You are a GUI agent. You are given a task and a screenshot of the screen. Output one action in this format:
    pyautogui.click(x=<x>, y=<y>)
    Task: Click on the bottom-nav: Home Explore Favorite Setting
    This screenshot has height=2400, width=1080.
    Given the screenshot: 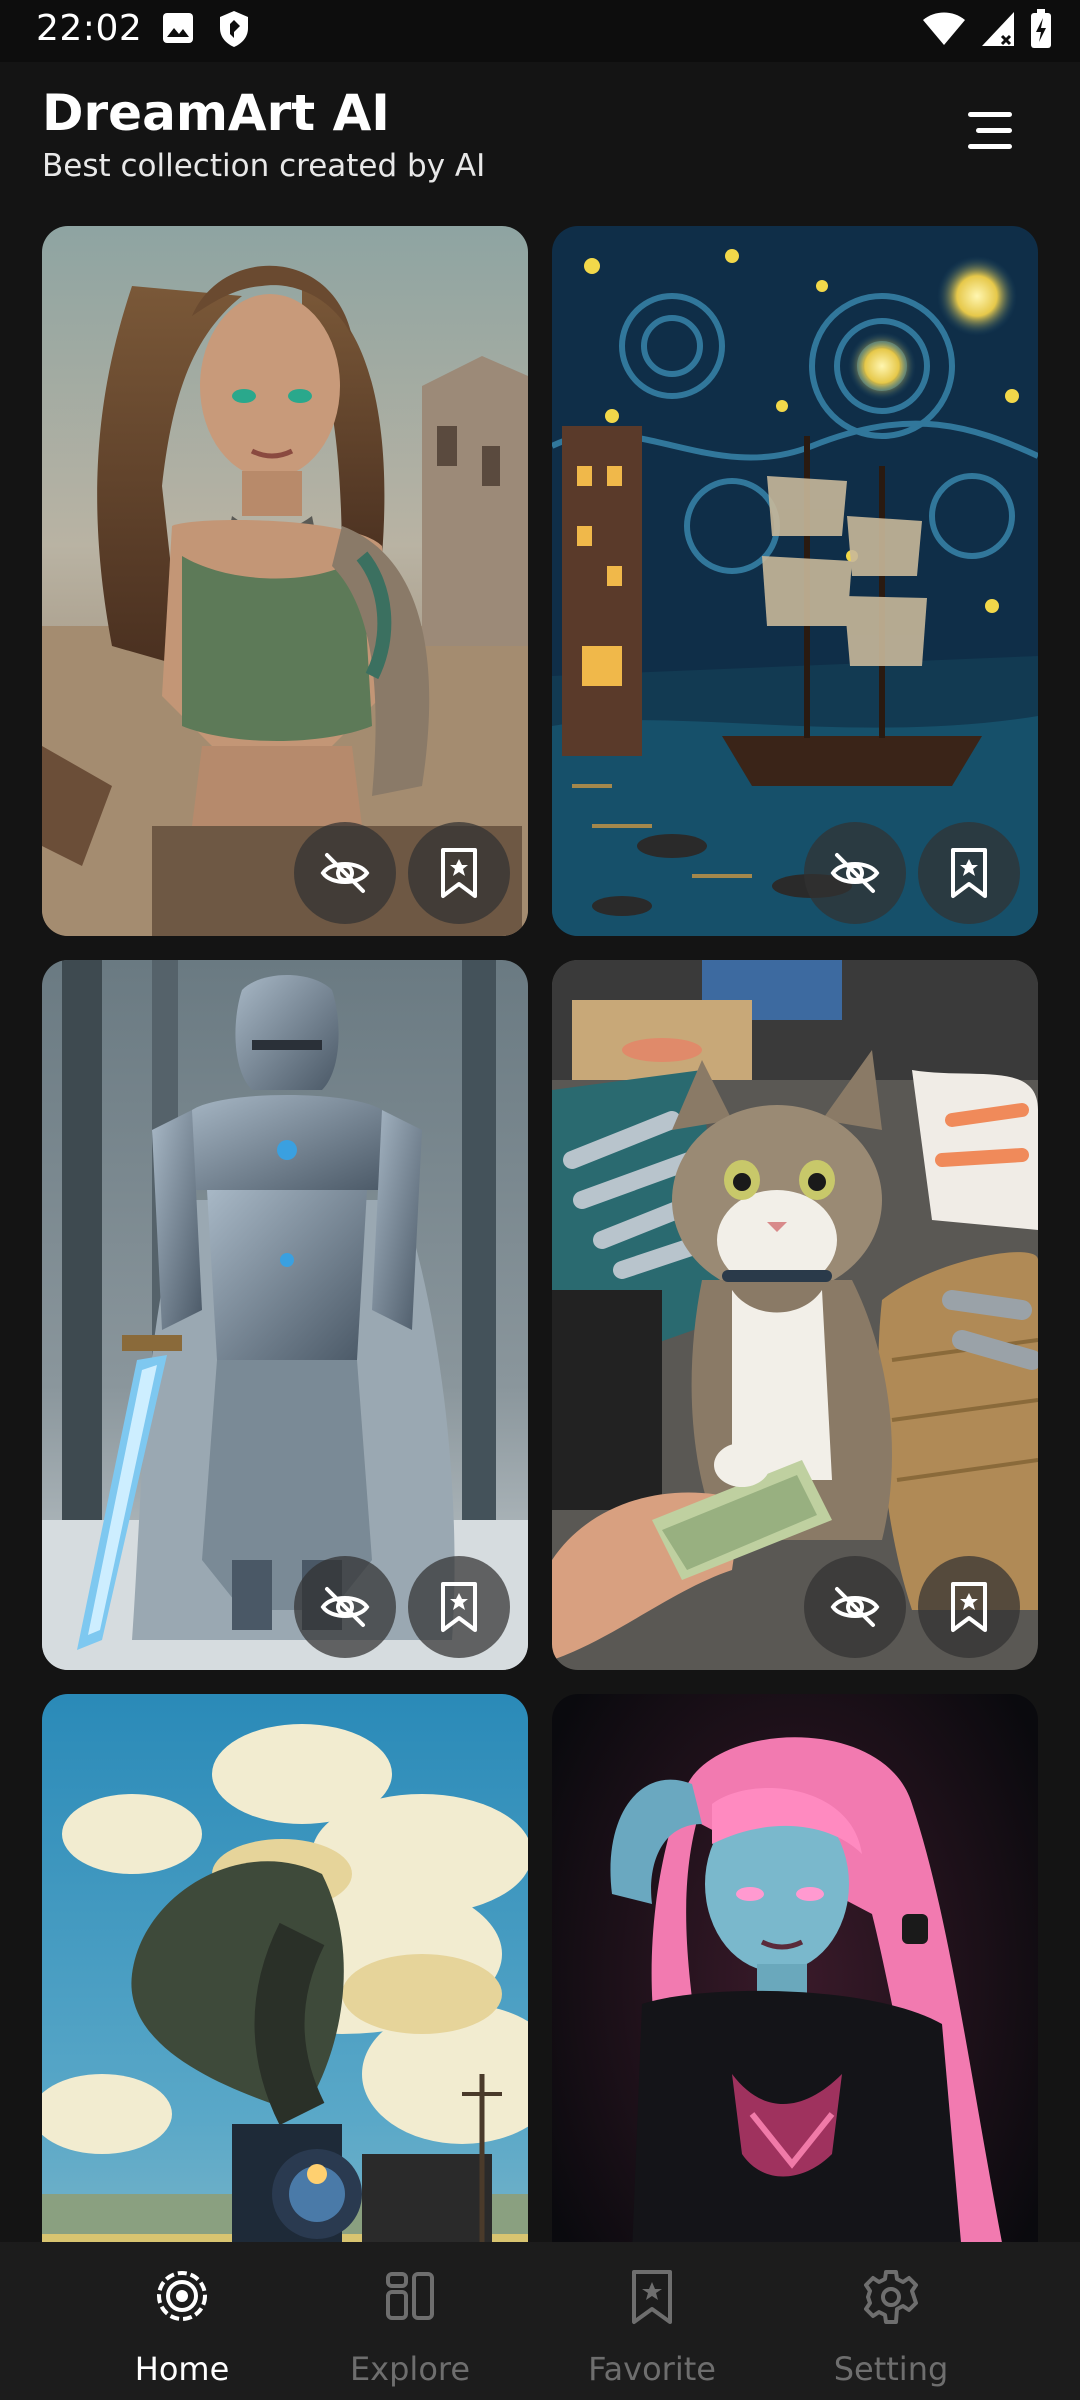 What is the action you would take?
    pyautogui.click(x=540, y=2321)
    